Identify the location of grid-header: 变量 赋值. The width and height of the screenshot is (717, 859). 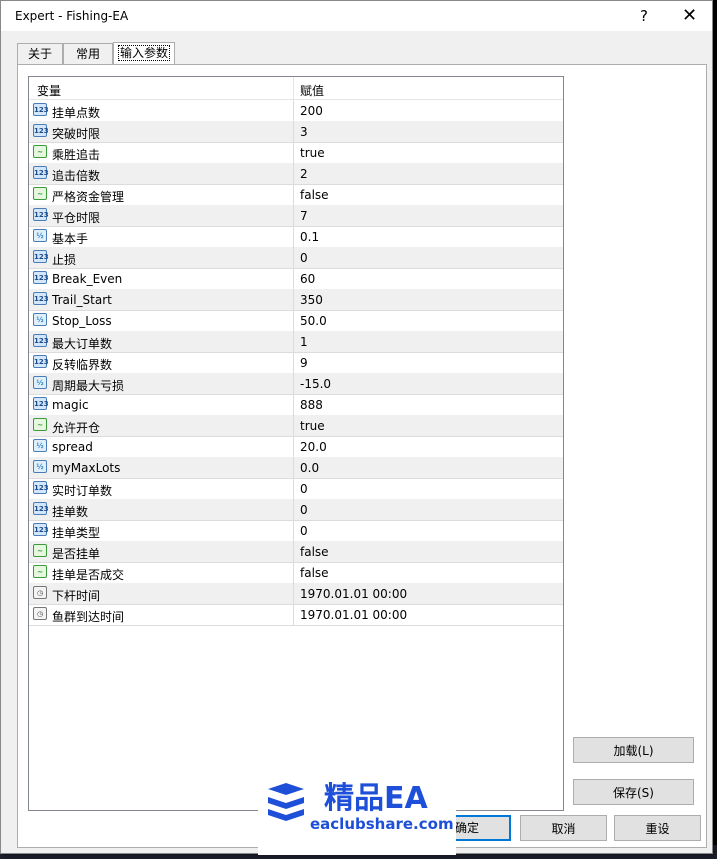
(296, 88).